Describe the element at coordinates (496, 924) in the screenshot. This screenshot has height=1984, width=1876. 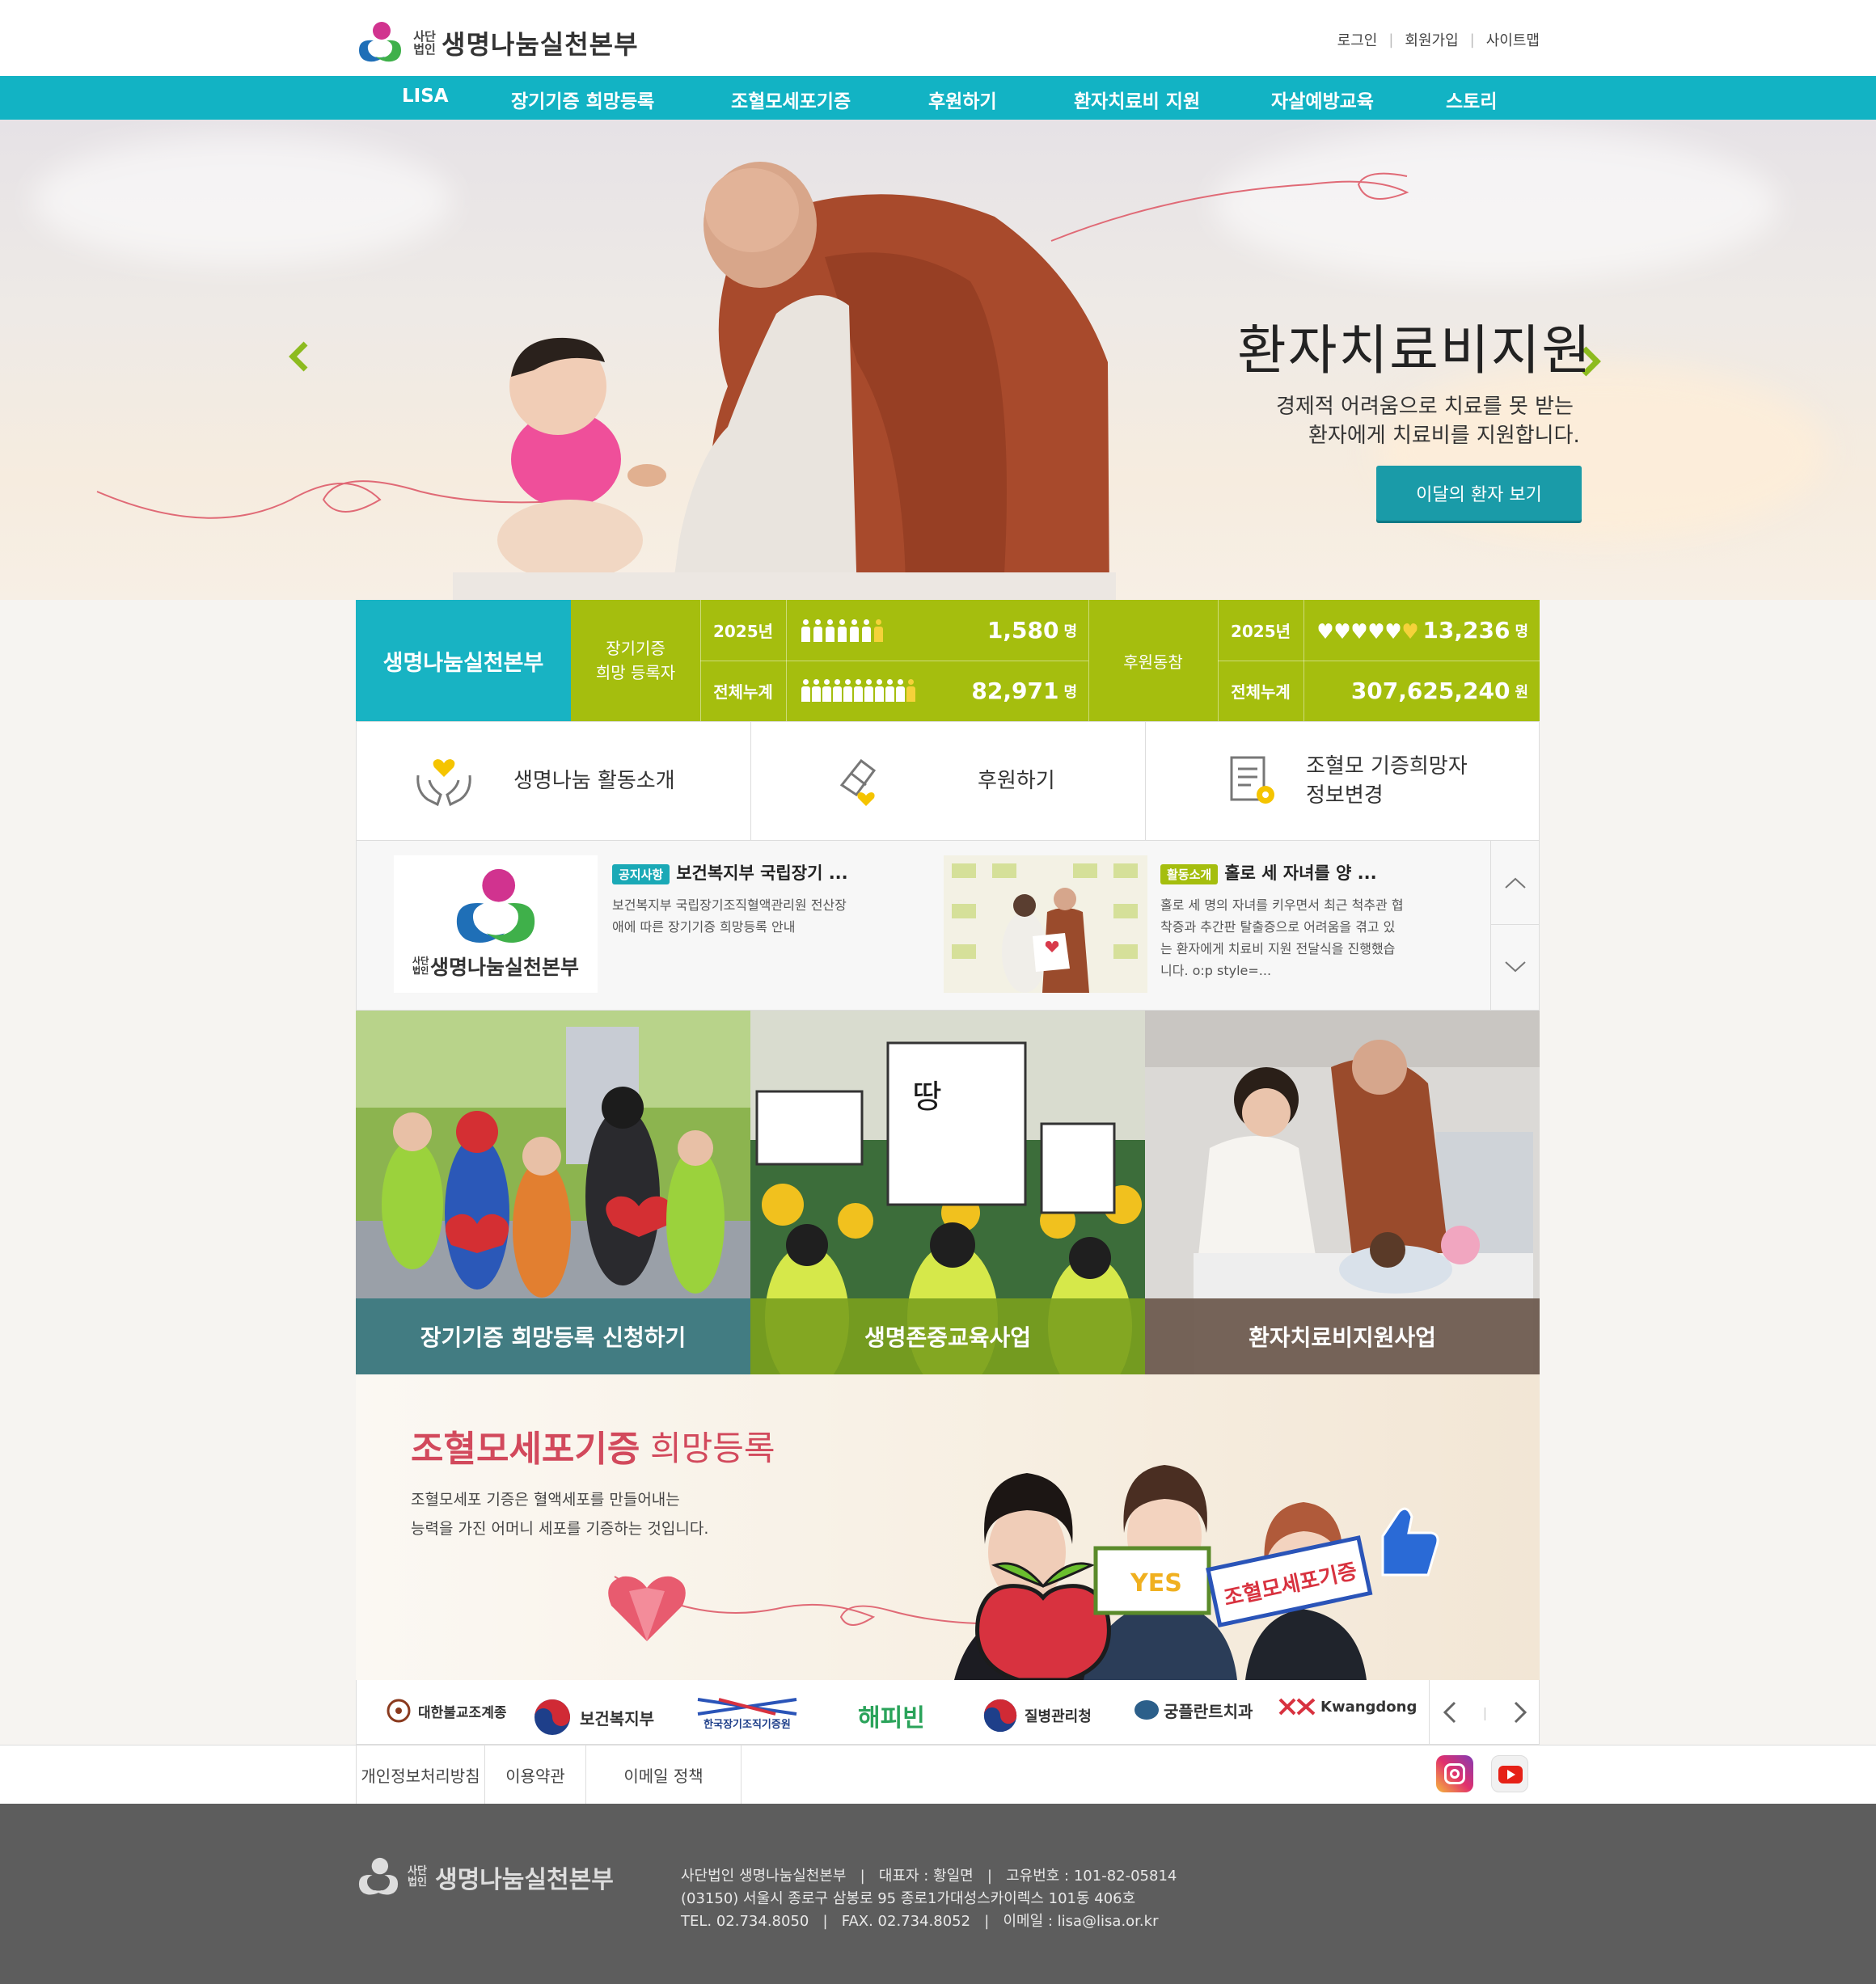
I see `news-thumbnail-logo: 사단법인 생명나눔실천본부` at that location.